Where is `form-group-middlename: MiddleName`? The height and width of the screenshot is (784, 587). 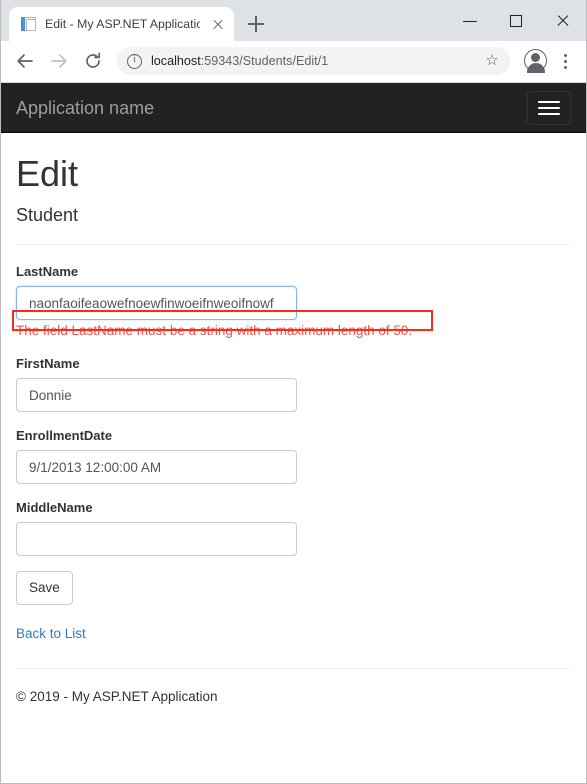 form-group-middlename: MiddleName is located at coordinates (293, 527).